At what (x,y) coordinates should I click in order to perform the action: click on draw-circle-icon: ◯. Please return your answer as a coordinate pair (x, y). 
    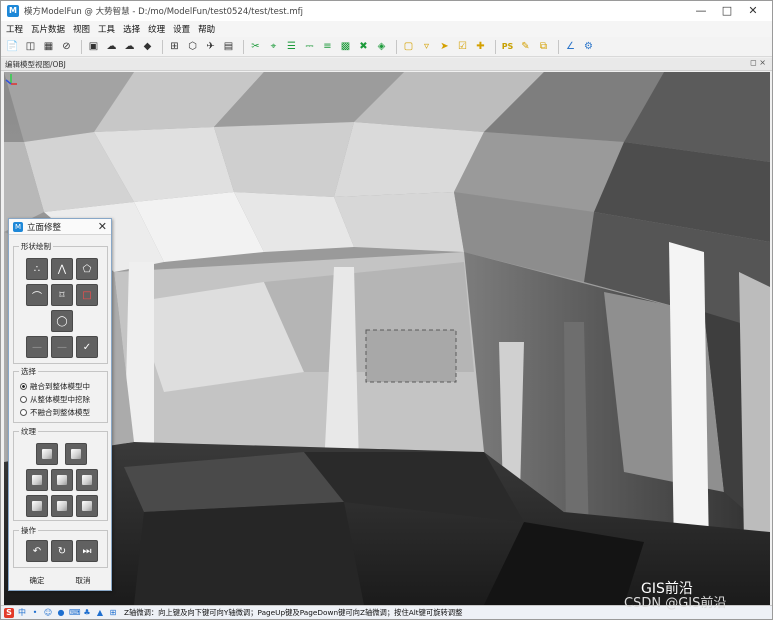
    Looking at the image, I should click on (62, 321).